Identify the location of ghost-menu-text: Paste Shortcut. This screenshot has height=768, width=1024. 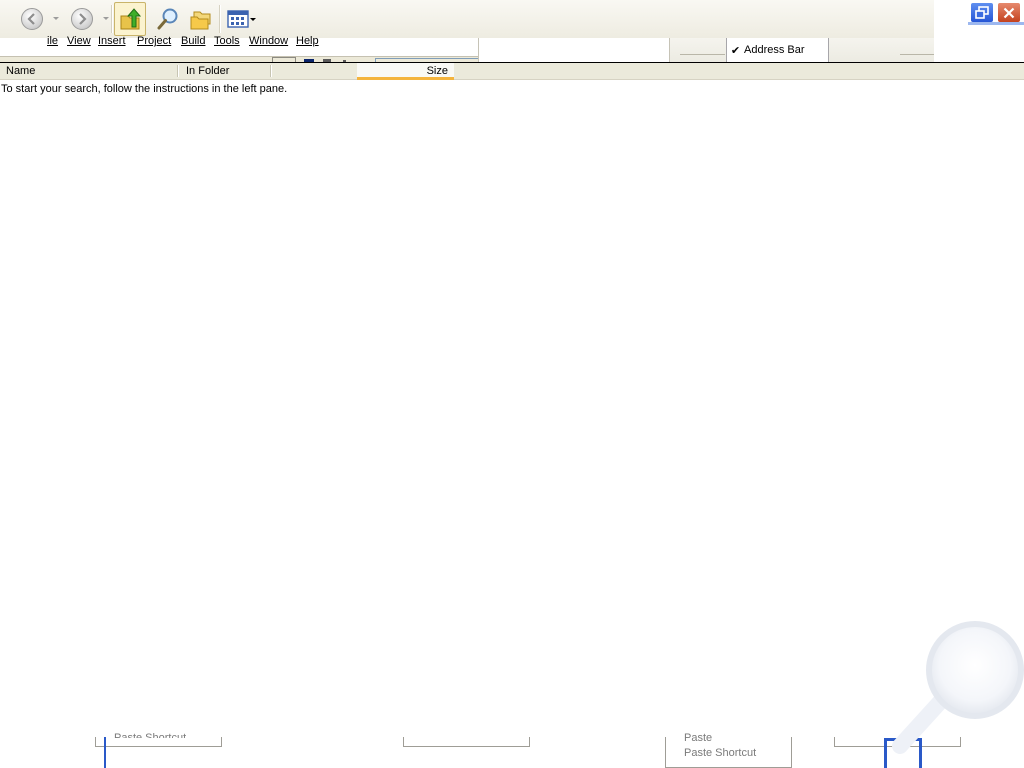
(150, 735).